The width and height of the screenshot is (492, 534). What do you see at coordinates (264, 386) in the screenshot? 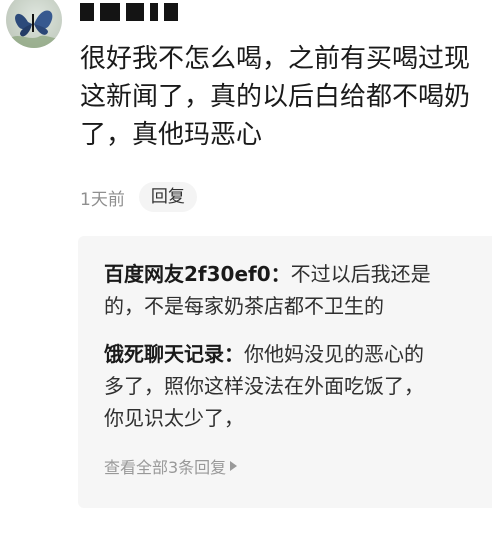
I see `reply-line: 多了，照你这样没法在外面吃饭了，` at bounding box center [264, 386].